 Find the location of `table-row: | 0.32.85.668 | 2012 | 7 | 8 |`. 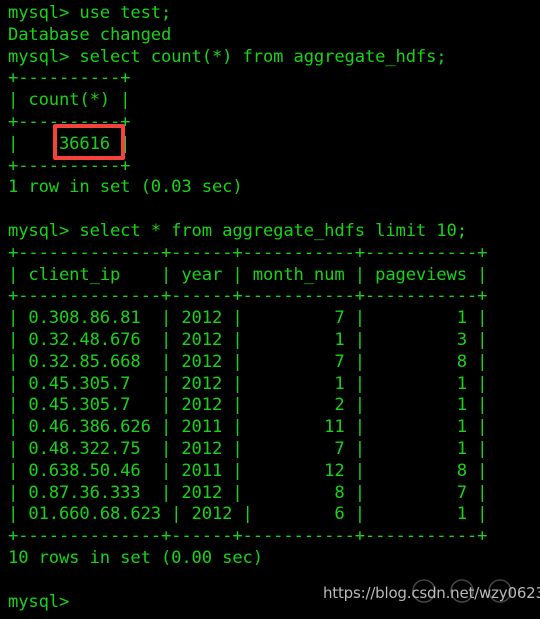

table-row: | 0.32.85.668 | 2012 | 7 | 8 | is located at coordinates (248, 361).